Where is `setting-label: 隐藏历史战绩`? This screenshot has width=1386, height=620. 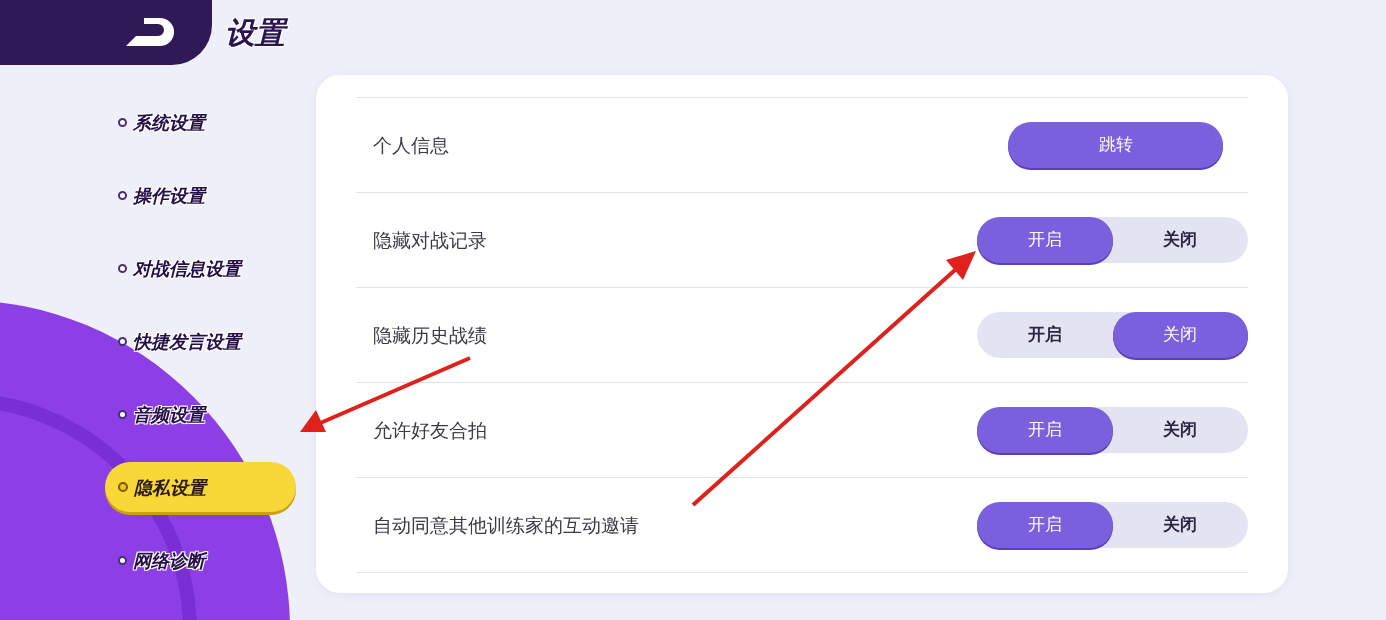 setting-label: 隐藏历史战绩 is located at coordinates (430, 335).